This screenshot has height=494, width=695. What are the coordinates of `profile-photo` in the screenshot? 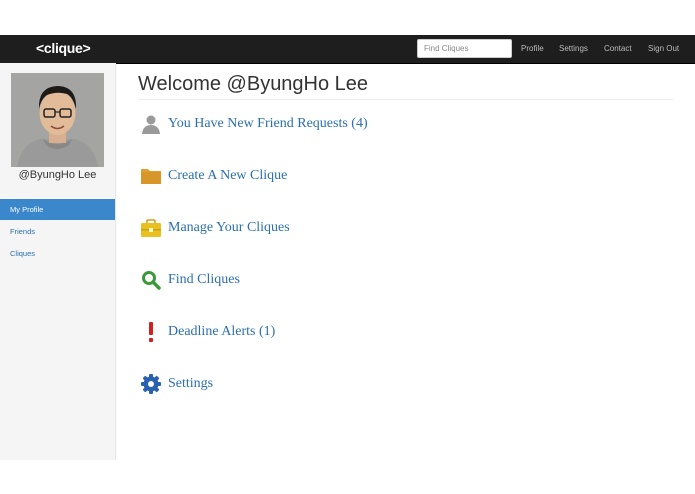 It's located at (57, 120).